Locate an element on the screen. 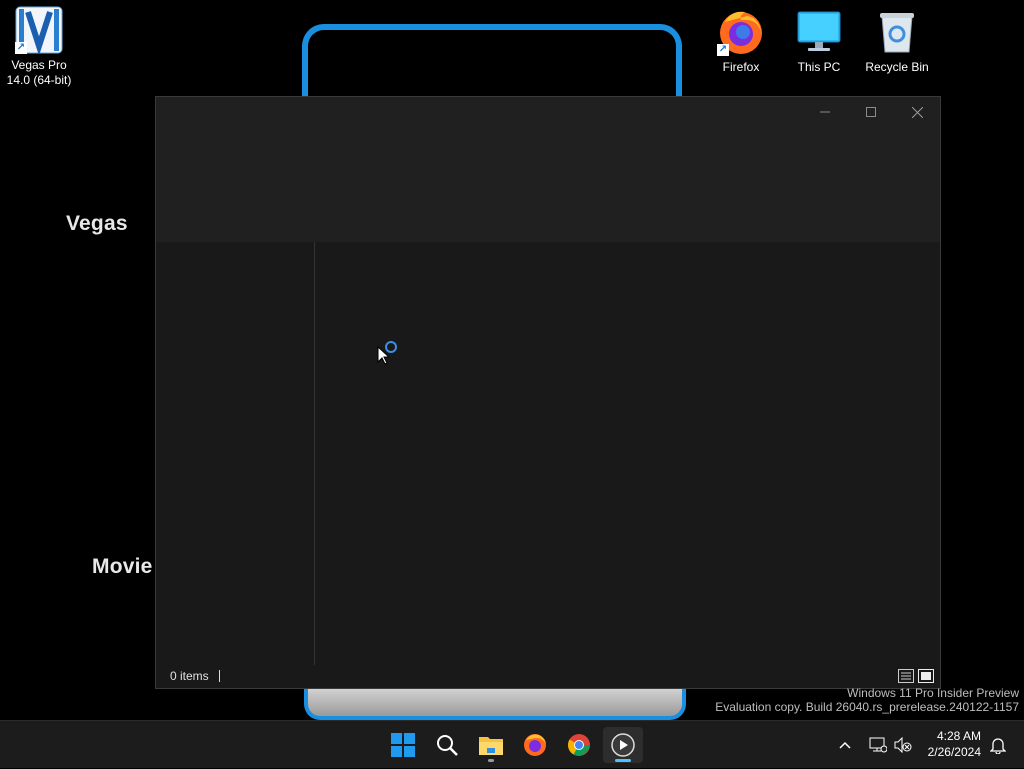  details-view-button is located at coordinates (906, 676).